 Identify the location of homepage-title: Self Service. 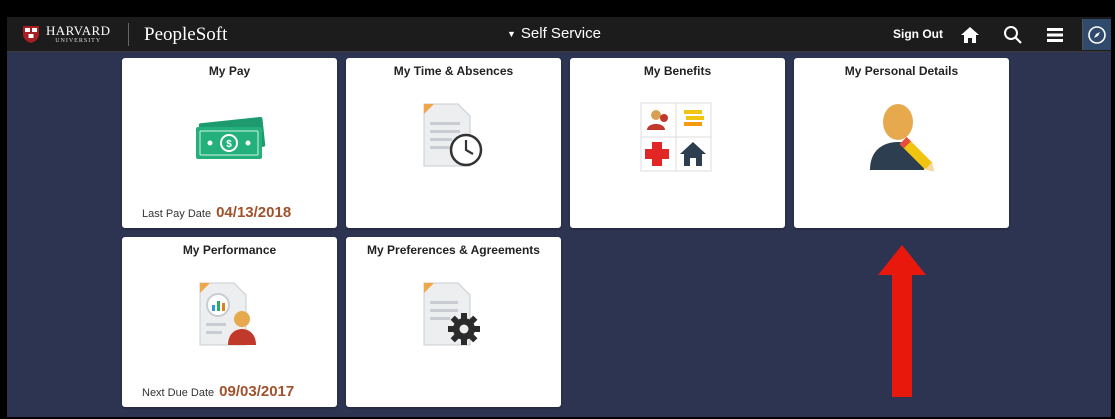
(560, 33).